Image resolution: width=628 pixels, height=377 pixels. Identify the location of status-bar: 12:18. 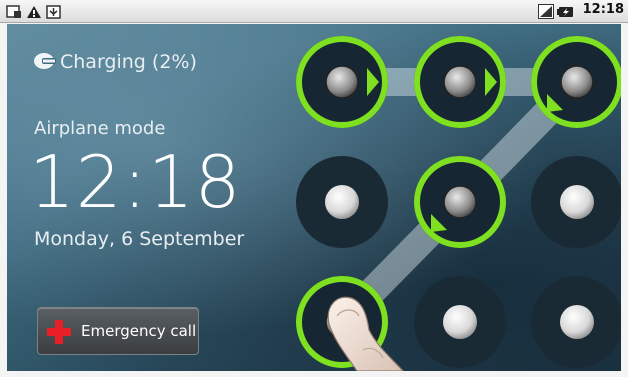
(314, 11).